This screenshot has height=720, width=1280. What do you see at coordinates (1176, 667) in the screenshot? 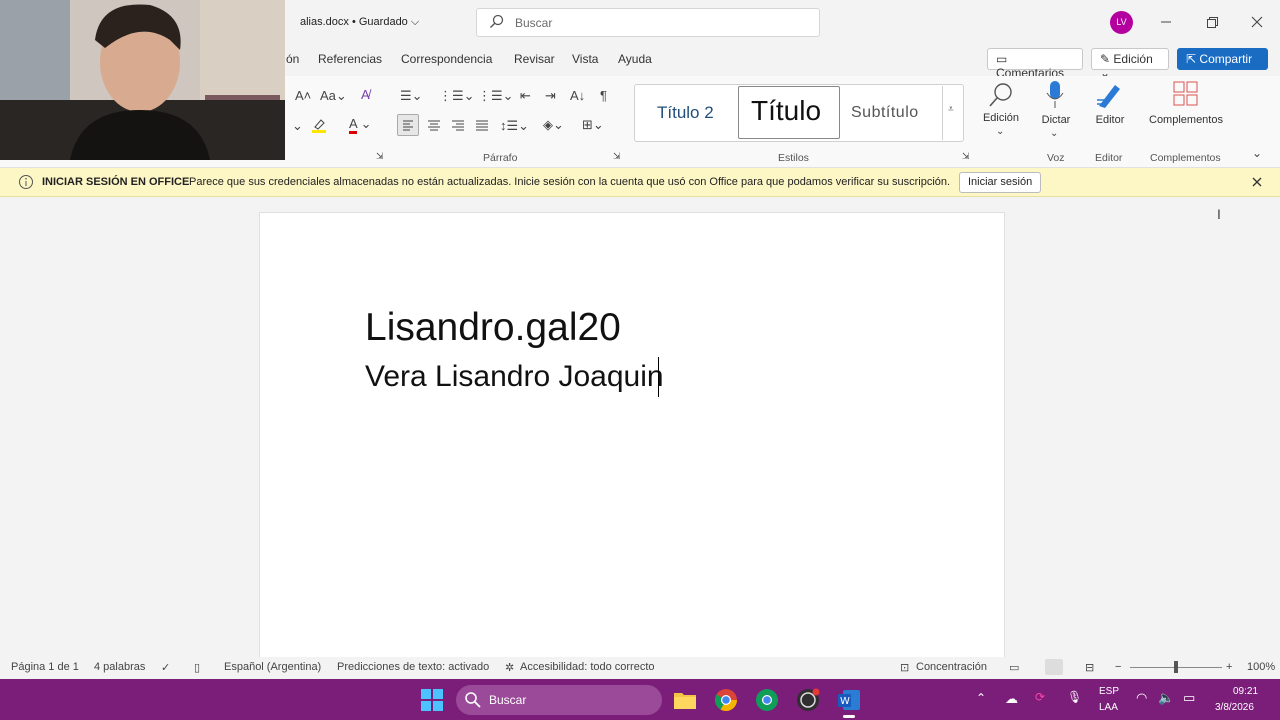
I see `zoom-slider-thumb` at bounding box center [1176, 667].